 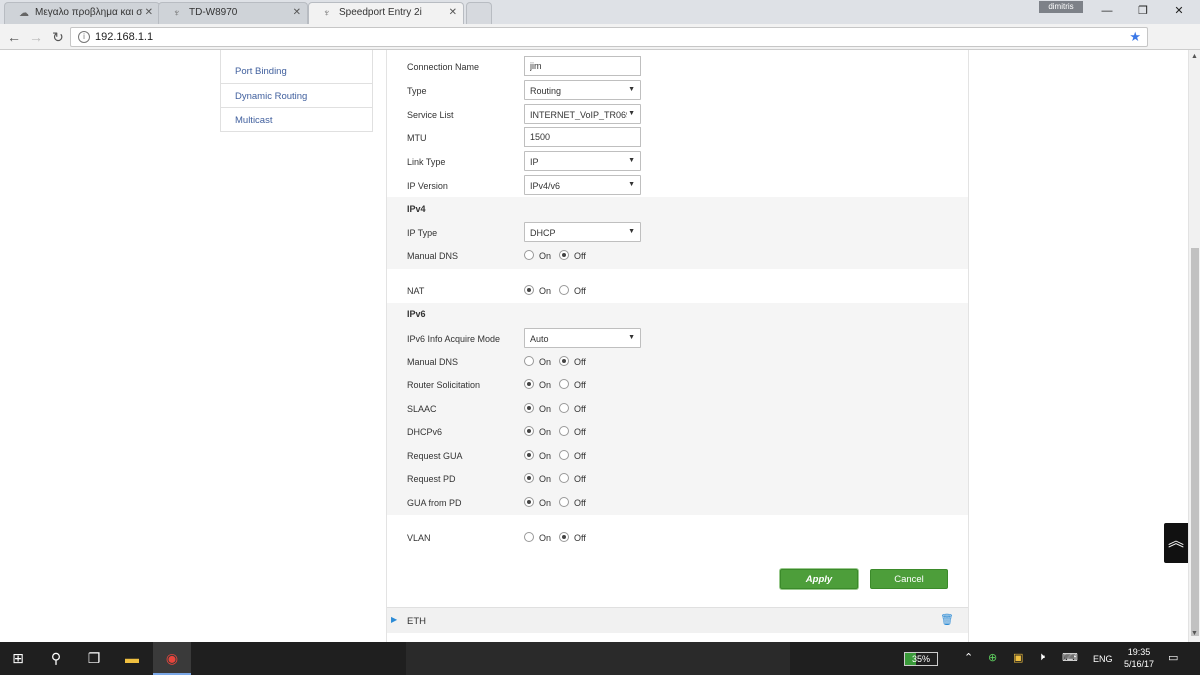 What do you see at coordinates (819, 579) in the screenshot?
I see `apply-button: Apply` at bounding box center [819, 579].